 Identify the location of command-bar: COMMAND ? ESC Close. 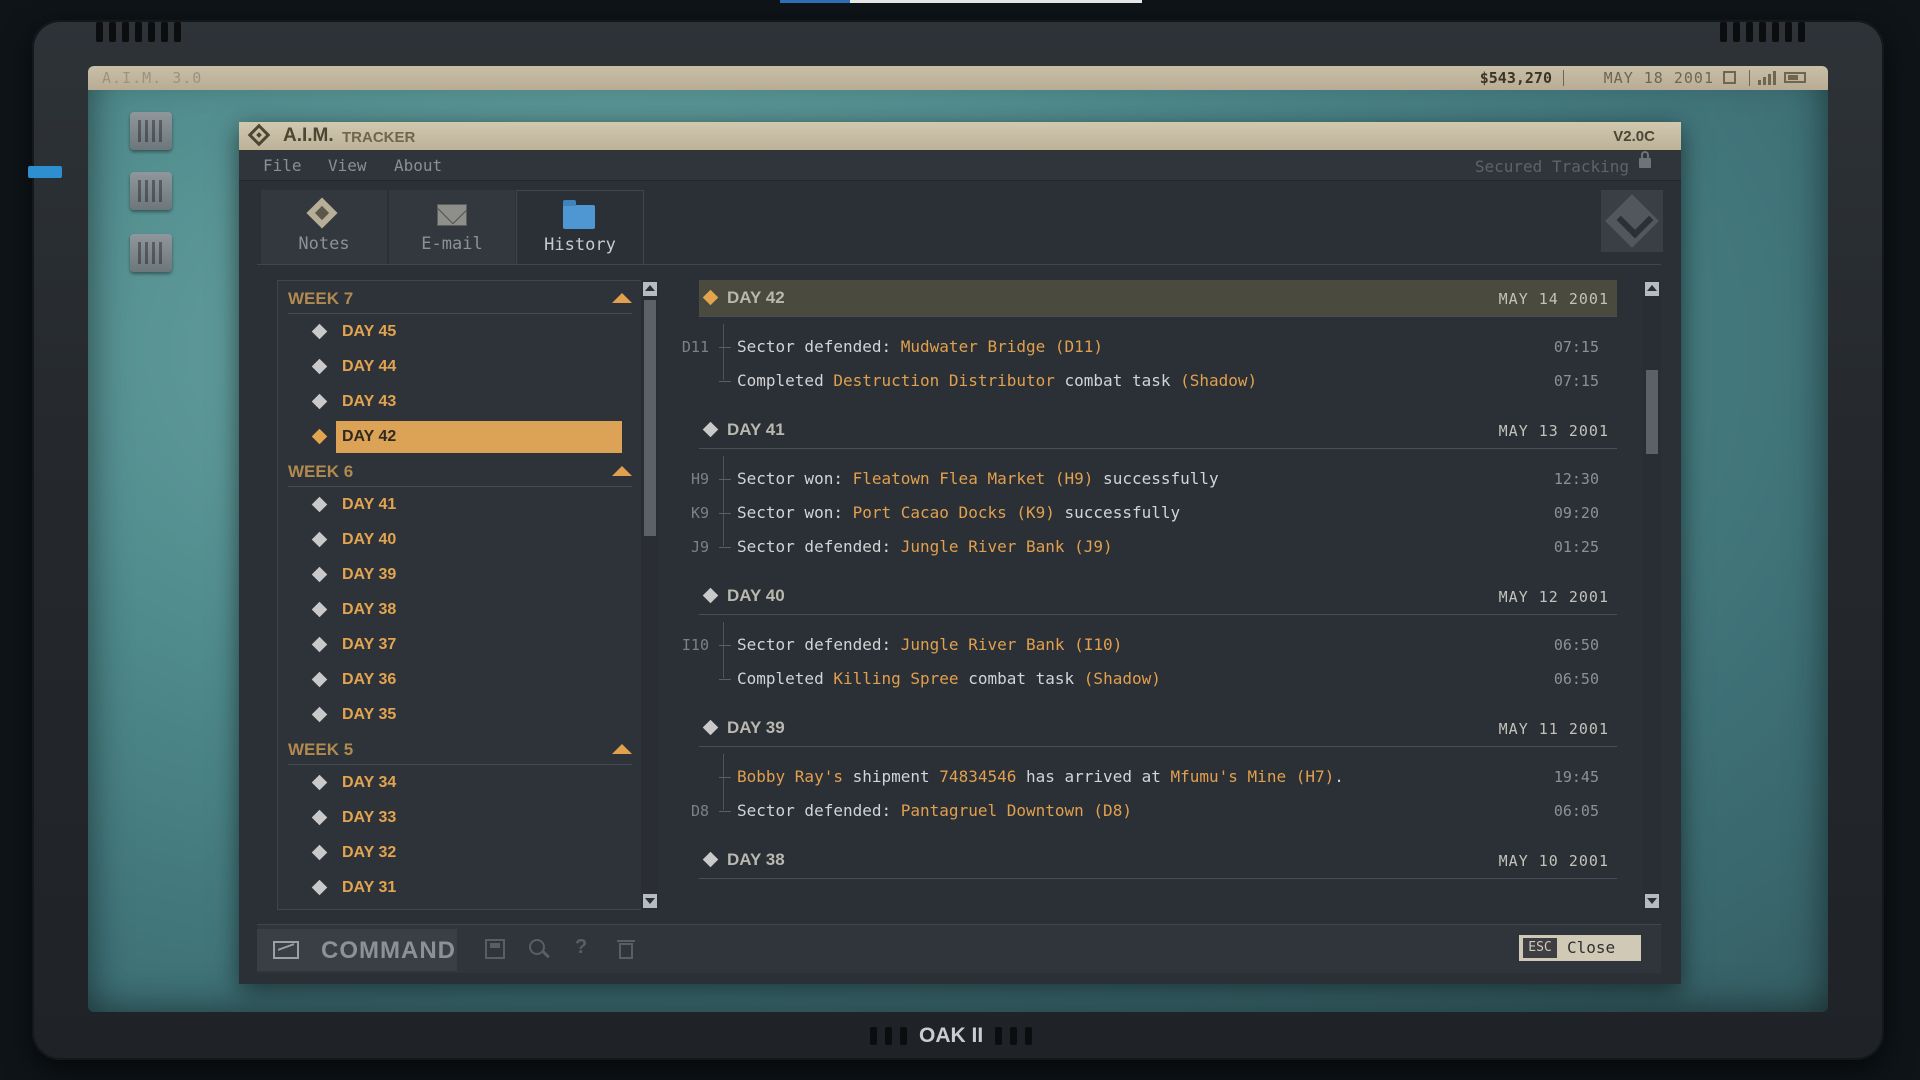
(959, 948).